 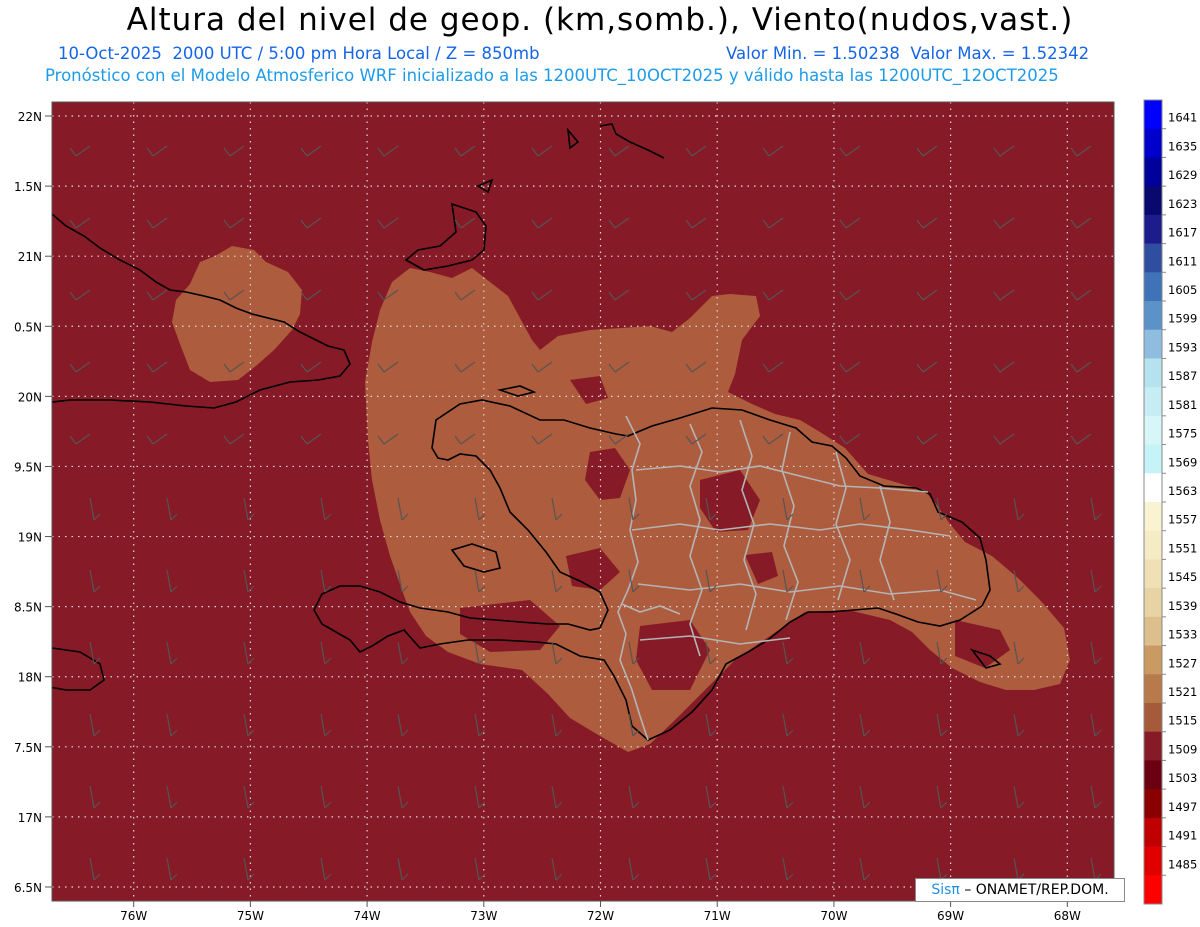 What do you see at coordinates (1182, 175) in the screenshot?
I see `colorbar-label: 1629` at bounding box center [1182, 175].